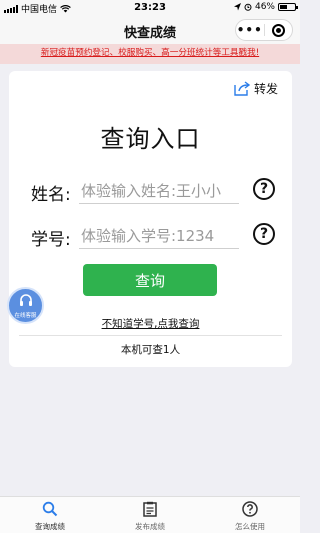  What do you see at coordinates (150, 54) in the screenshot?
I see `notice-banner-link: 新冠疫苗预约登记、校服购买、高一分班统计等工具戳我!` at bounding box center [150, 54].